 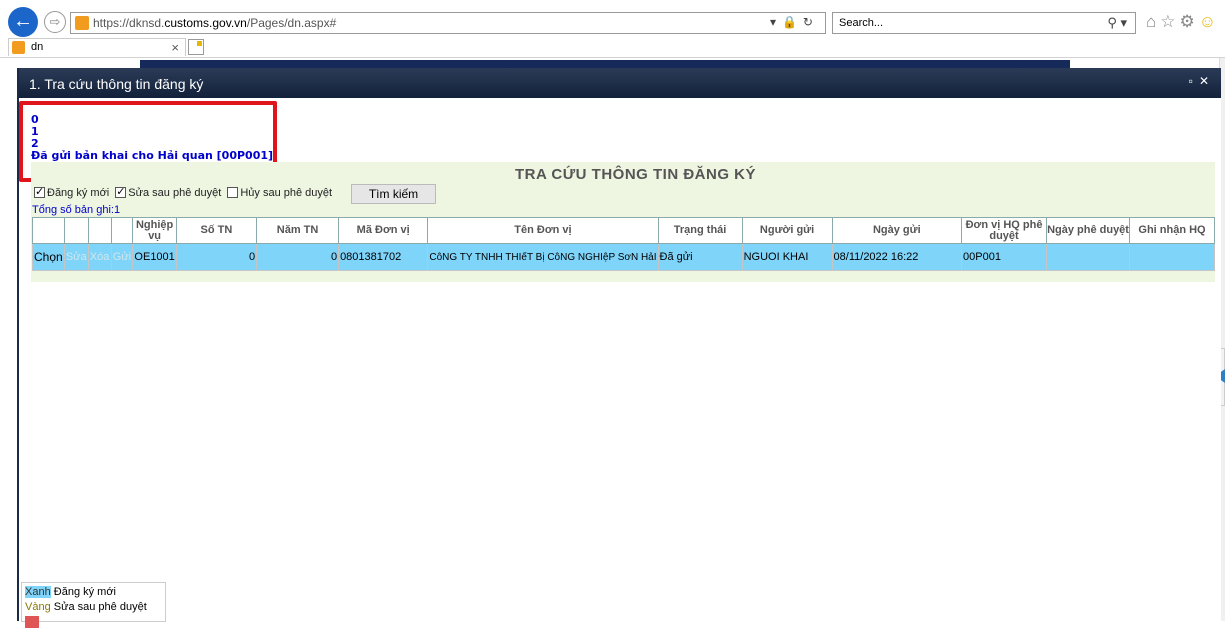 I want to click on back-icon: ←, so click(x=23, y=22).